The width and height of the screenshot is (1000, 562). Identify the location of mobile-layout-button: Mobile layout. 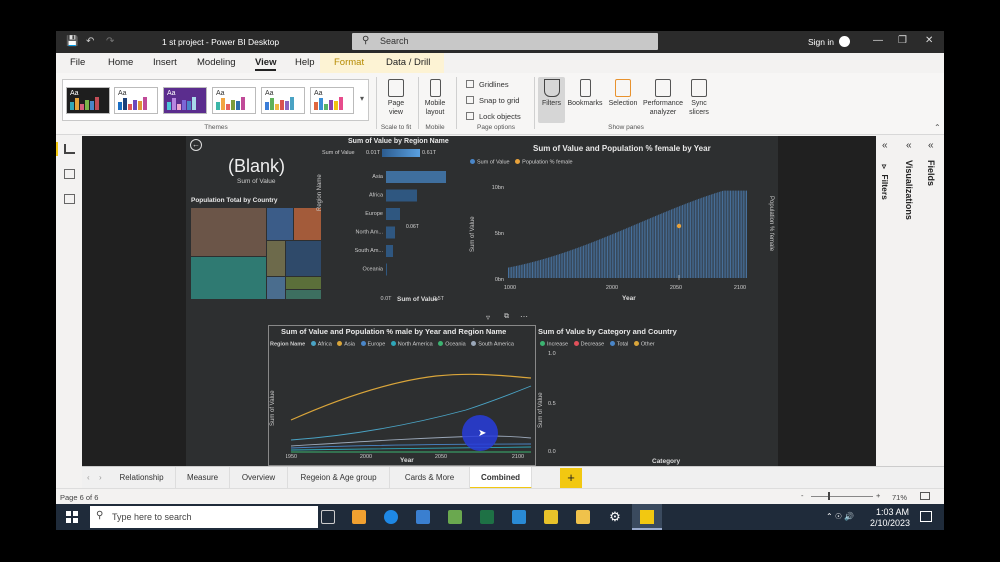
(435, 98).